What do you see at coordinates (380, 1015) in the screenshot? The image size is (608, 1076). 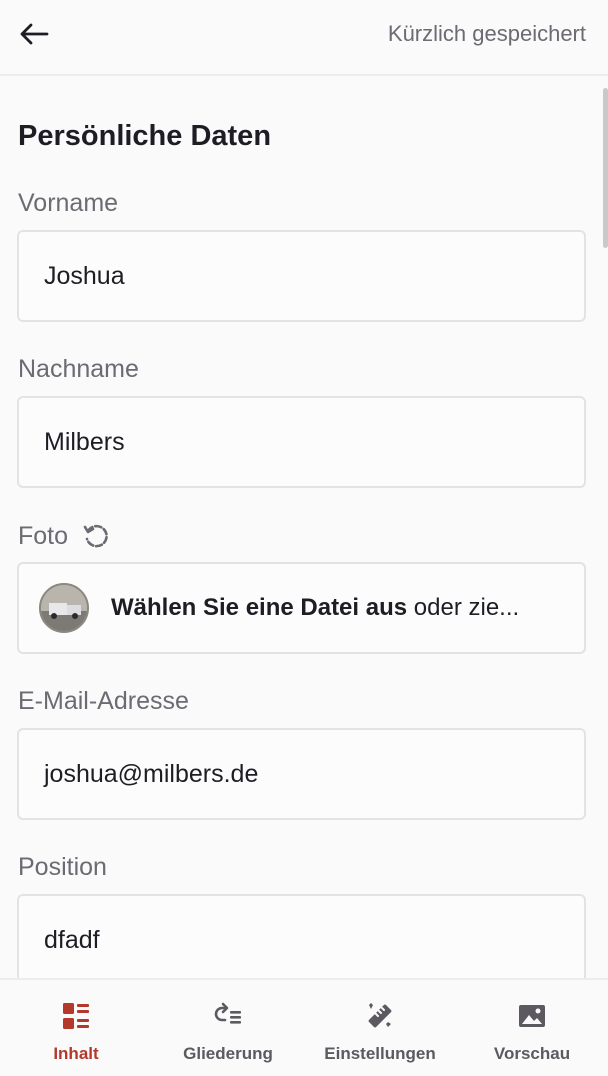 I see `settings-icon` at bounding box center [380, 1015].